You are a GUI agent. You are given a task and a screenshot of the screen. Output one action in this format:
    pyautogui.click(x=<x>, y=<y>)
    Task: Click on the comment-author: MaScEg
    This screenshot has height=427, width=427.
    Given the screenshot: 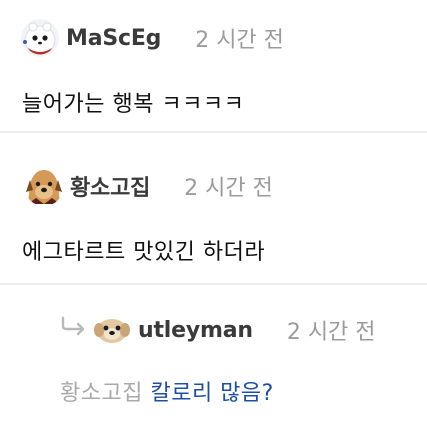 What is the action you would take?
    pyautogui.click(x=113, y=38)
    